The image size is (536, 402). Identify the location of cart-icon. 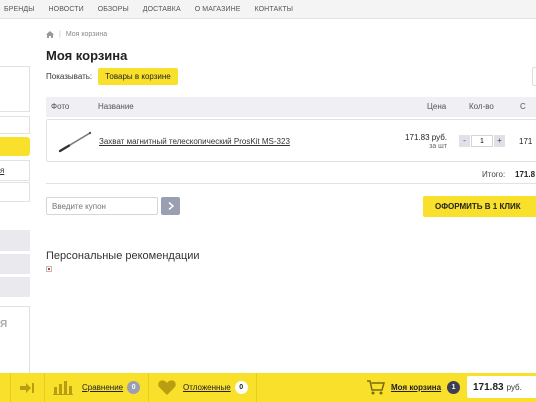
(376, 387).